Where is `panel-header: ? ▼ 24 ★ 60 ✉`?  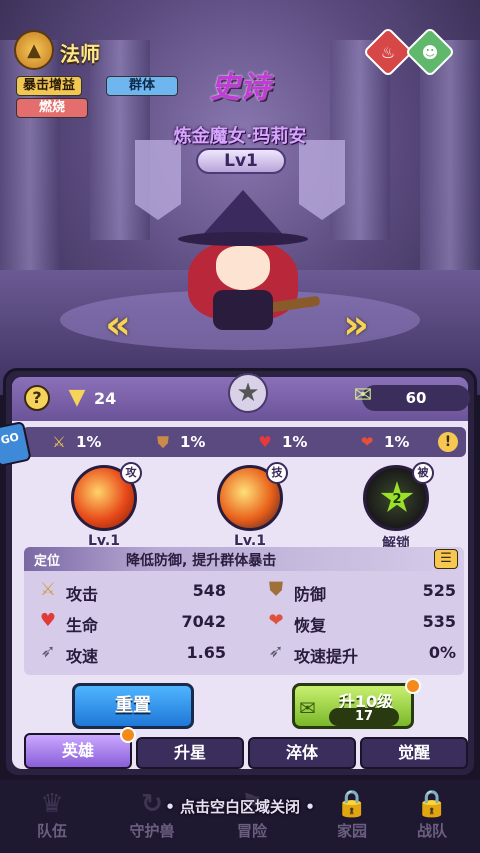 panel-header: ? ▼ 24 ★ 60 ✉ is located at coordinates (241, 397).